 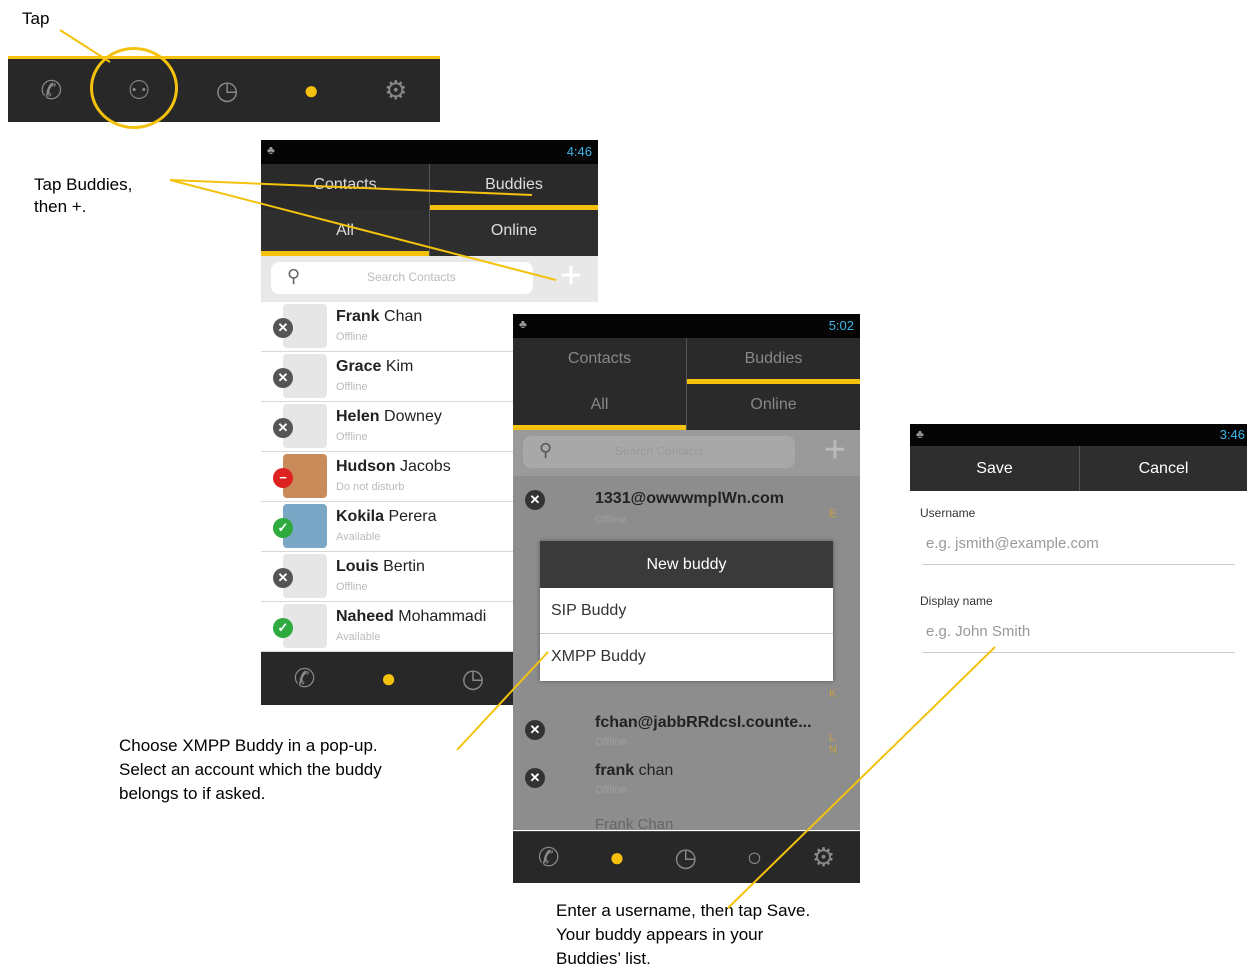 What do you see at coordinates (85, 46) in the screenshot?
I see `callout-line-tap` at bounding box center [85, 46].